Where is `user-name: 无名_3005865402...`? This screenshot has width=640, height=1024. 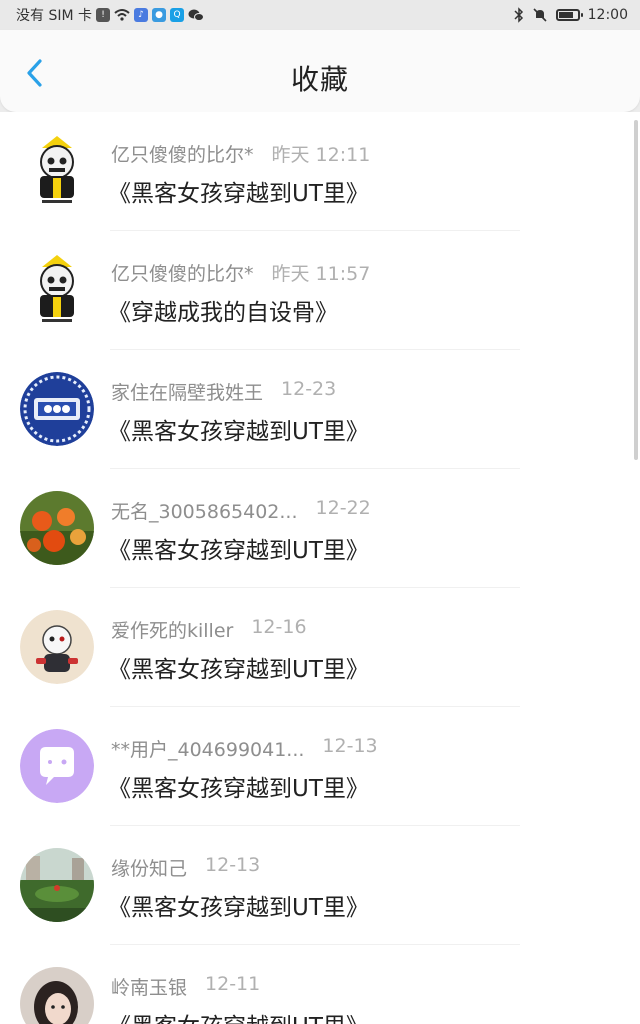 user-name: 无名_3005865402... is located at coordinates (204, 510).